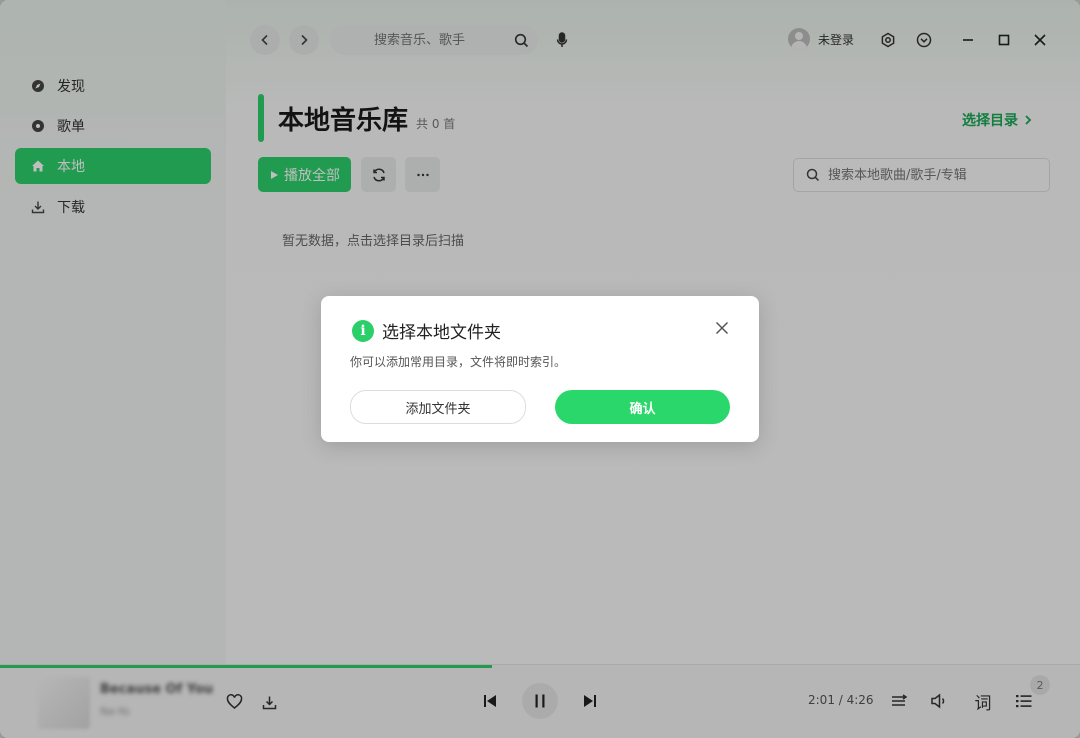  Describe the element at coordinates (363, 330) in the screenshot. I see `info-icon: i` at that location.